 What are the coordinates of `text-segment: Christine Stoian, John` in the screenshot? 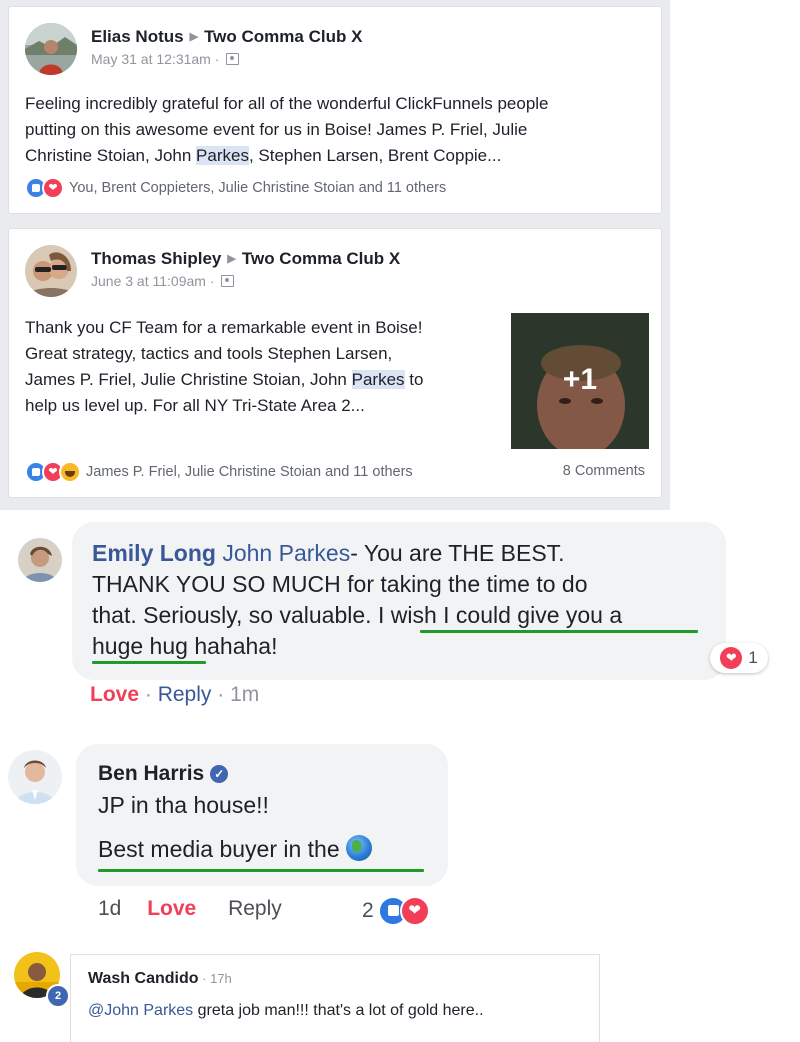 It's located at (111, 155).